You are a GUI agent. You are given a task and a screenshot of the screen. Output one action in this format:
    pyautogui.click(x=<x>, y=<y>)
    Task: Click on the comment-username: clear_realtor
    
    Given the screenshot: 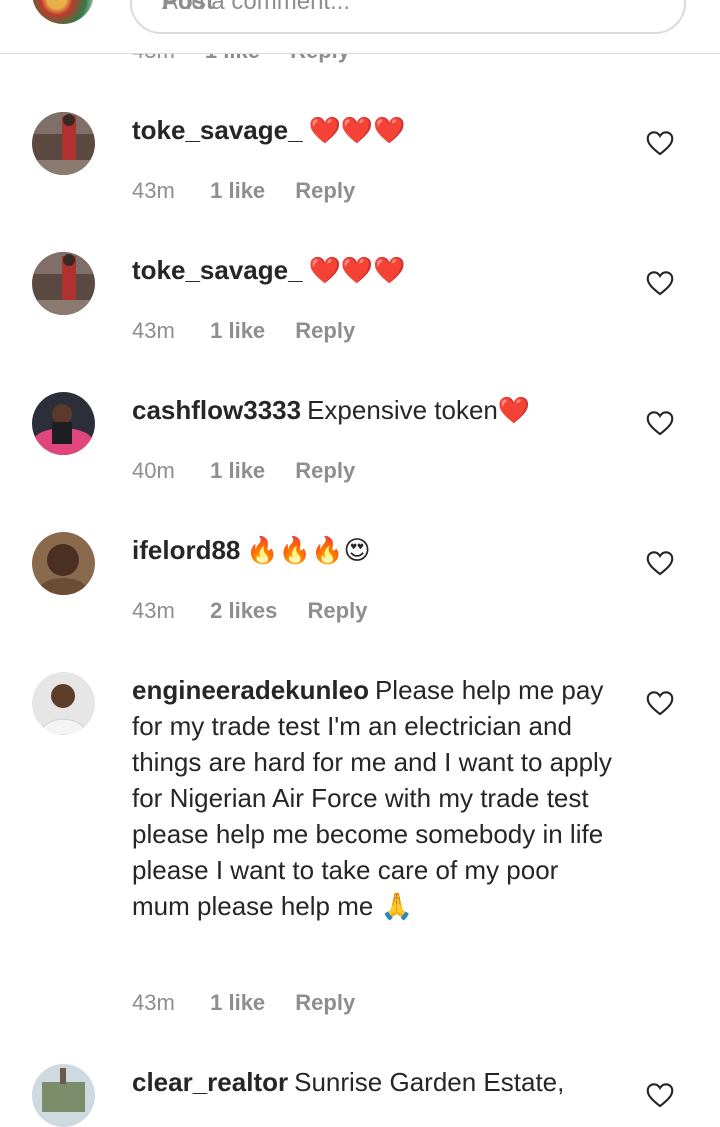 What is the action you would take?
    pyautogui.click(x=210, y=1082)
    